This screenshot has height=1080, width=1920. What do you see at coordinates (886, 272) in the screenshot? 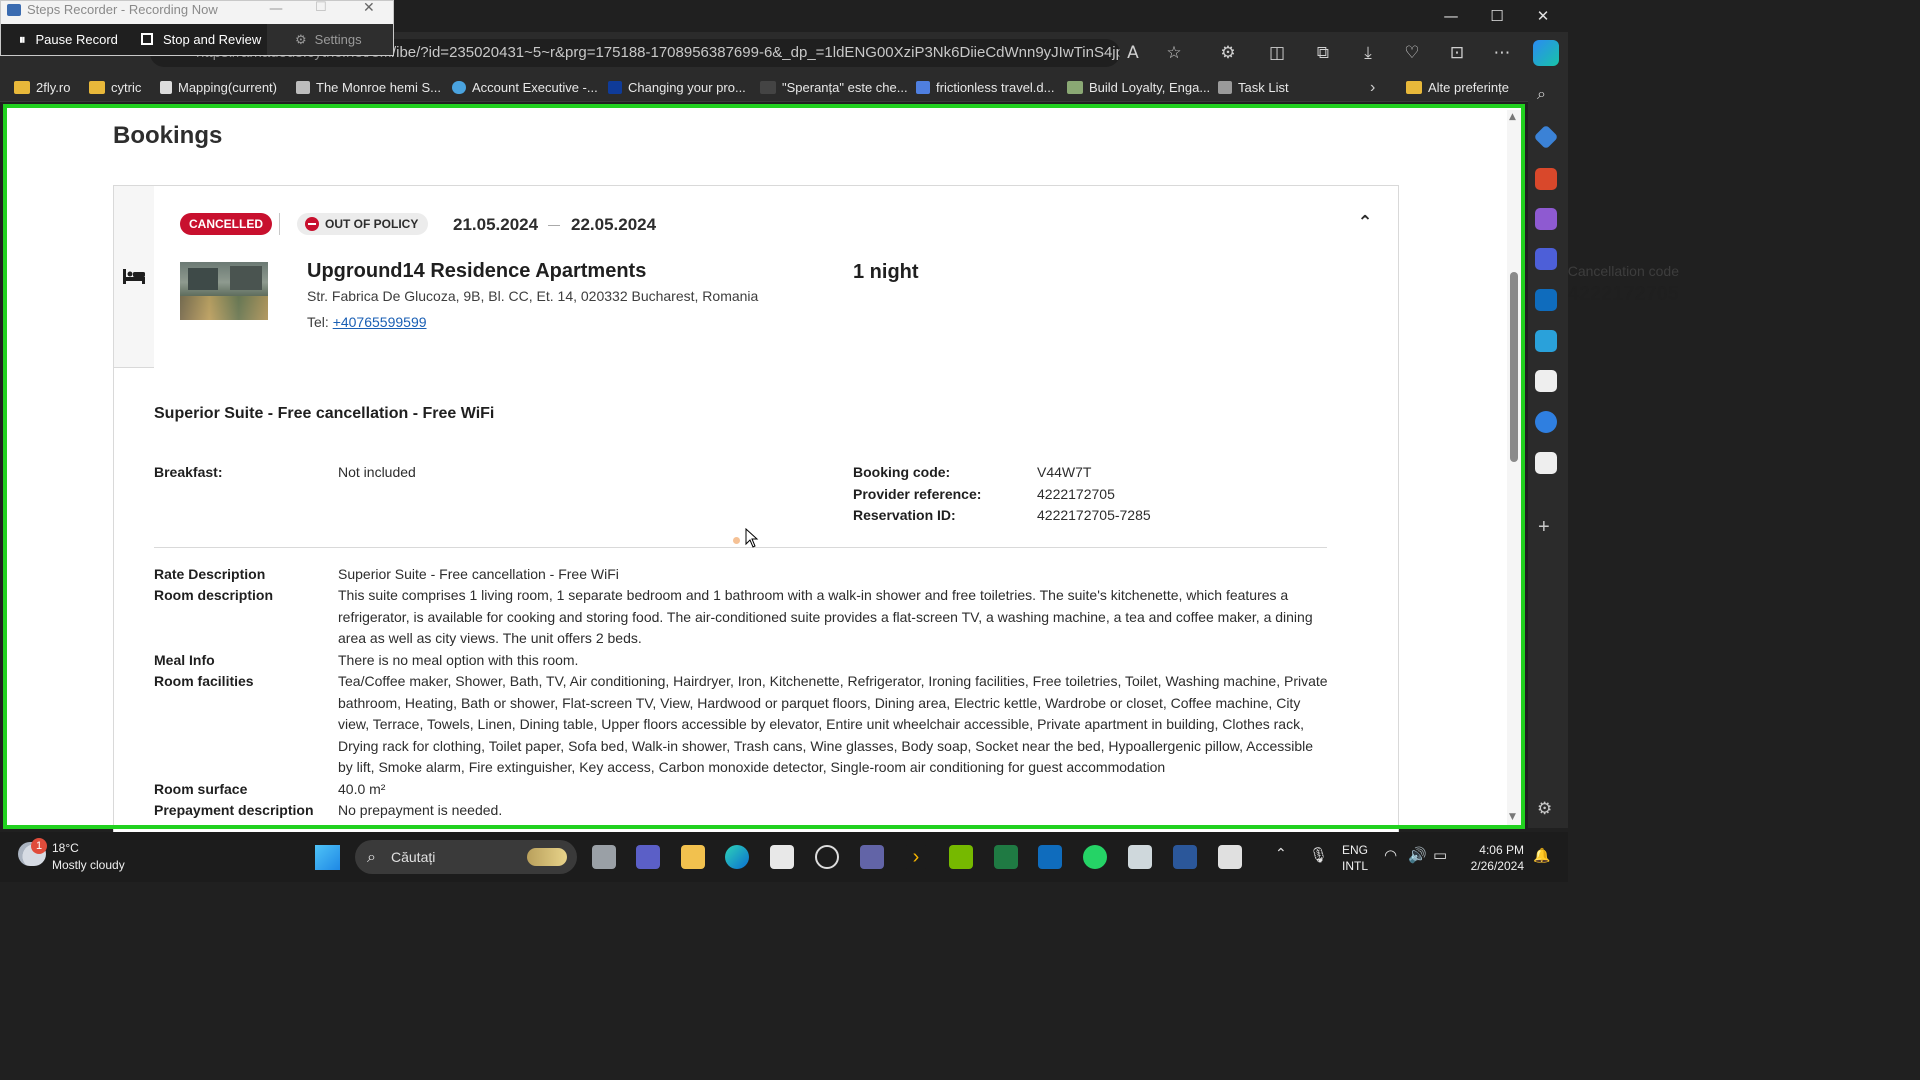
I see `nights-count: 1 night` at bounding box center [886, 272].